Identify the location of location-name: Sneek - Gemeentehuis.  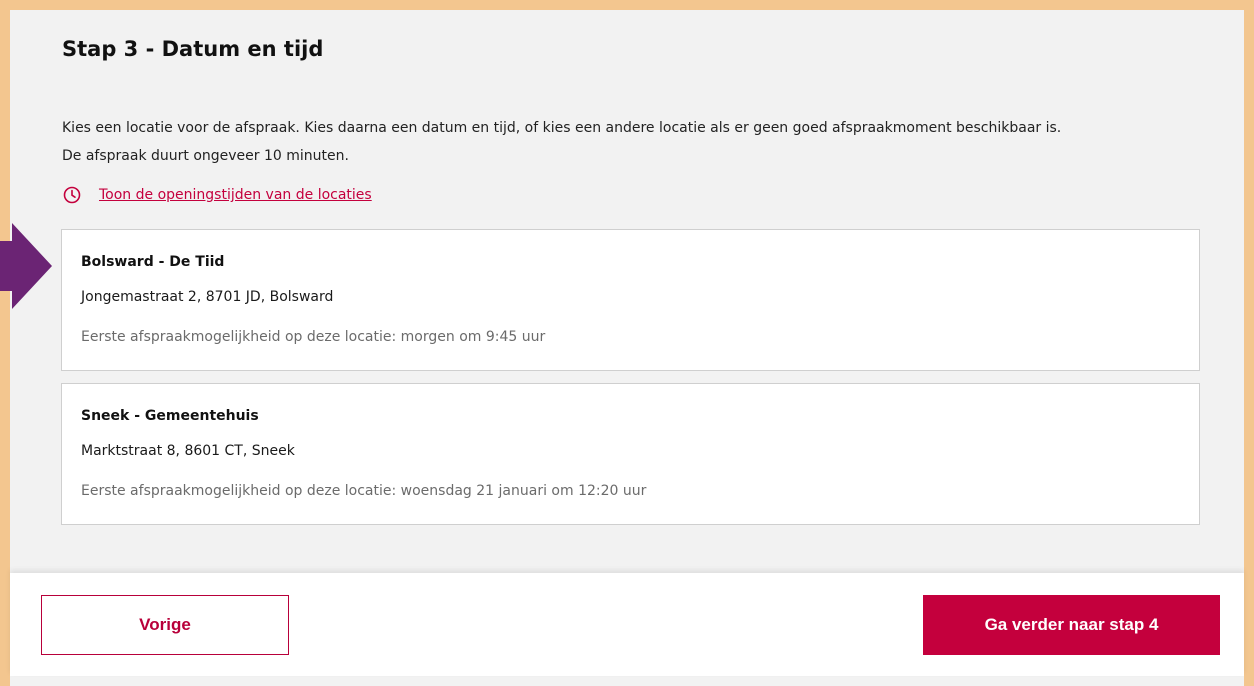
(170, 416).